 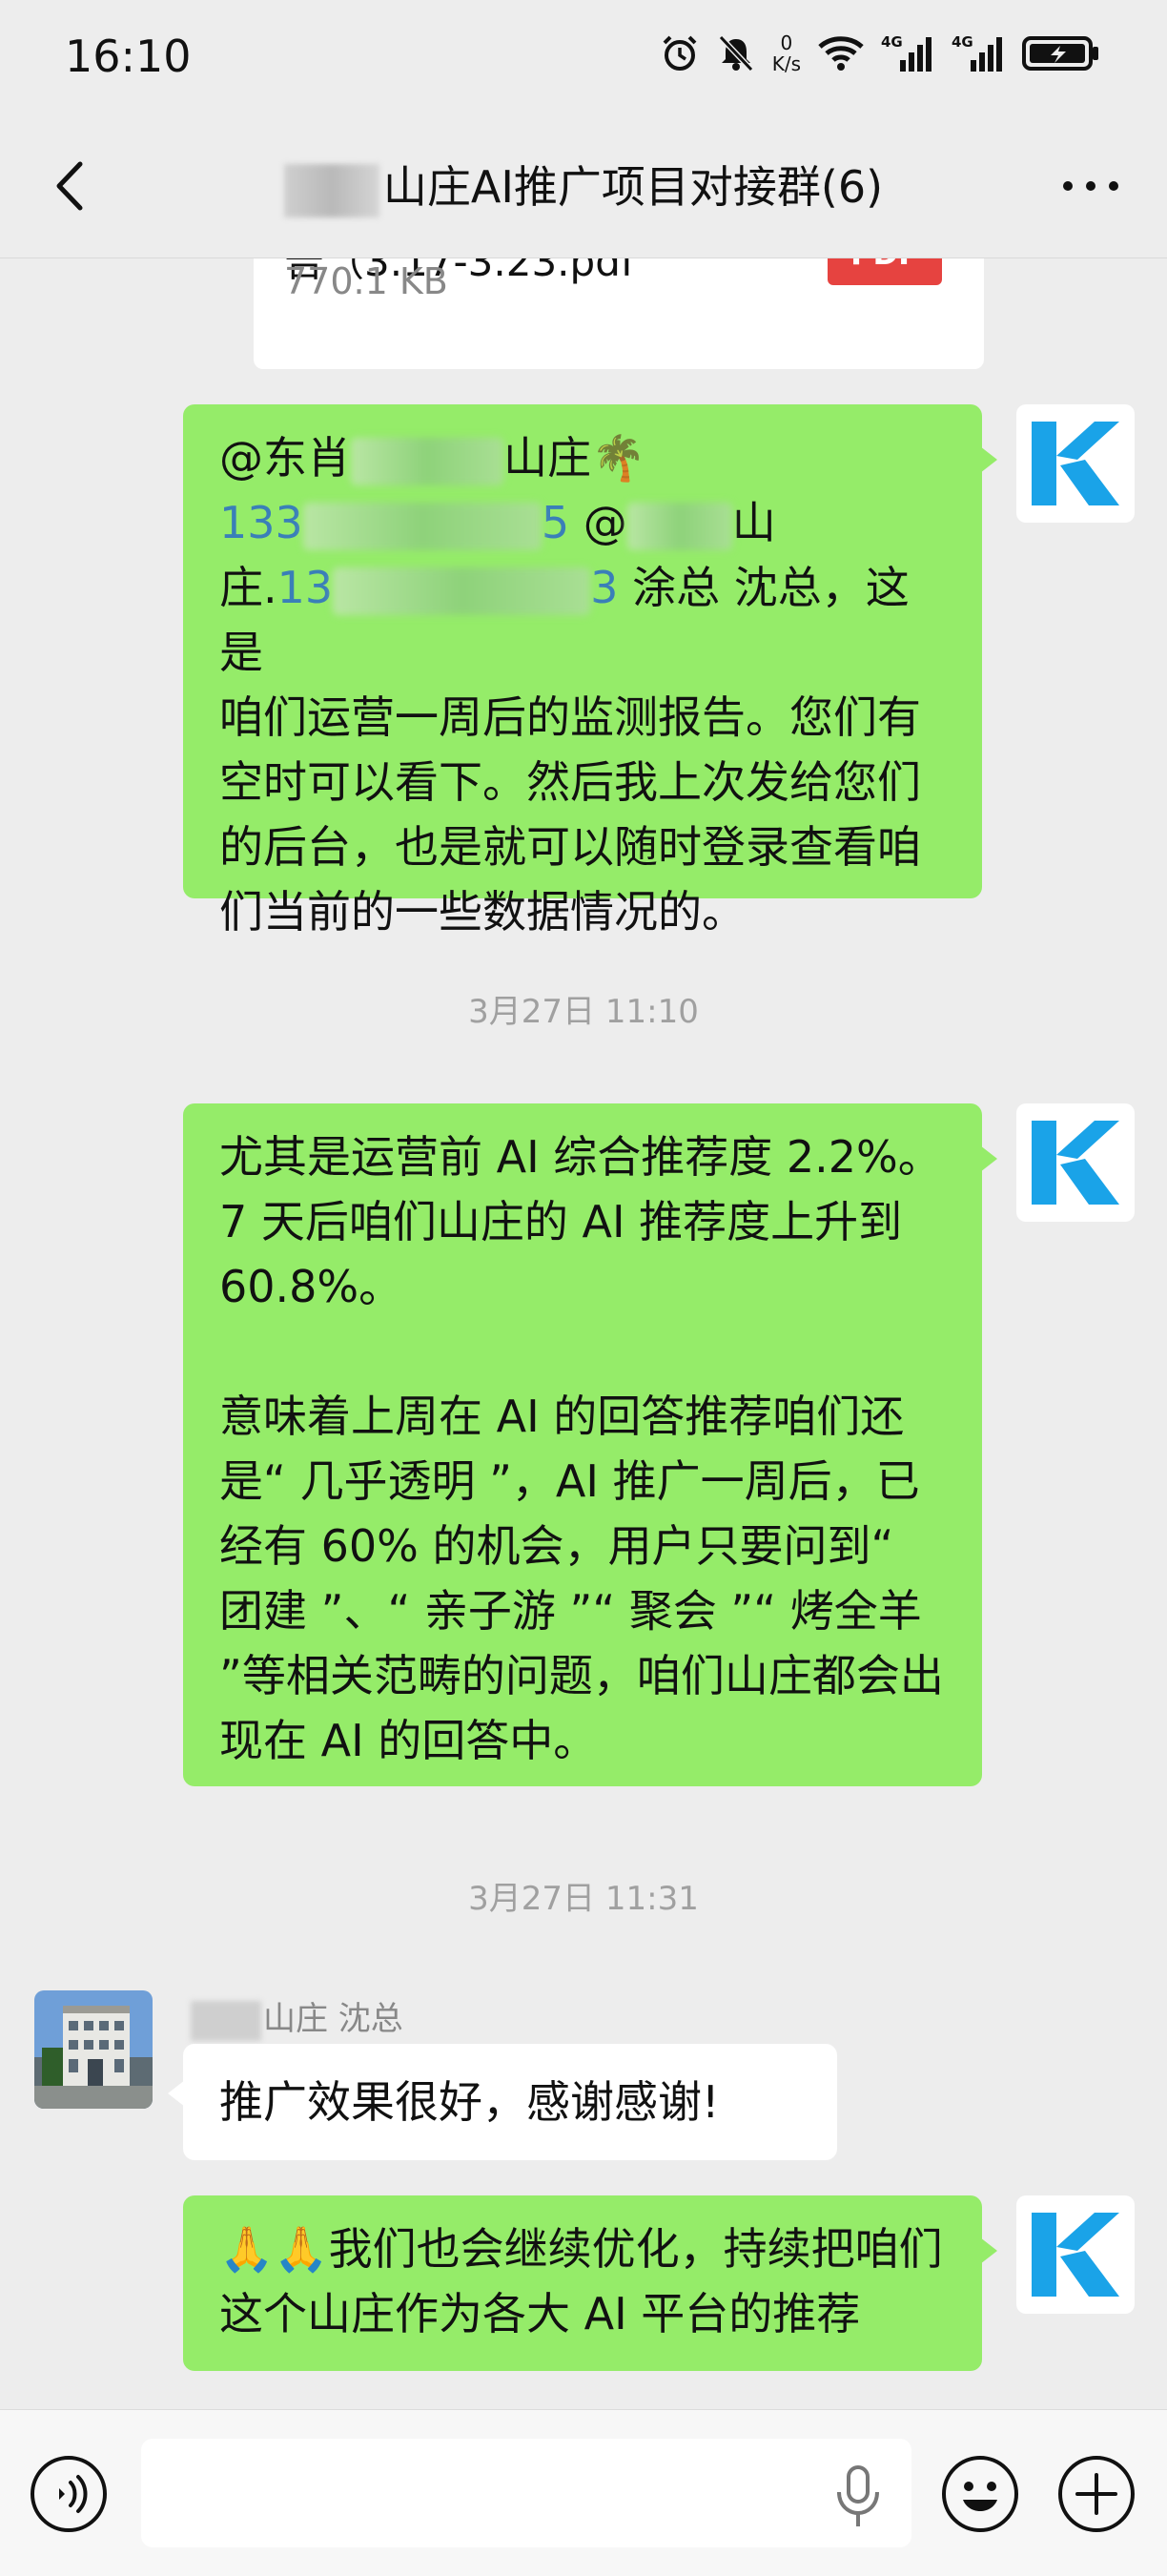 What do you see at coordinates (858, 2496) in the screenshot?
I see `mic-icon` at bounding box center [858, 2496].